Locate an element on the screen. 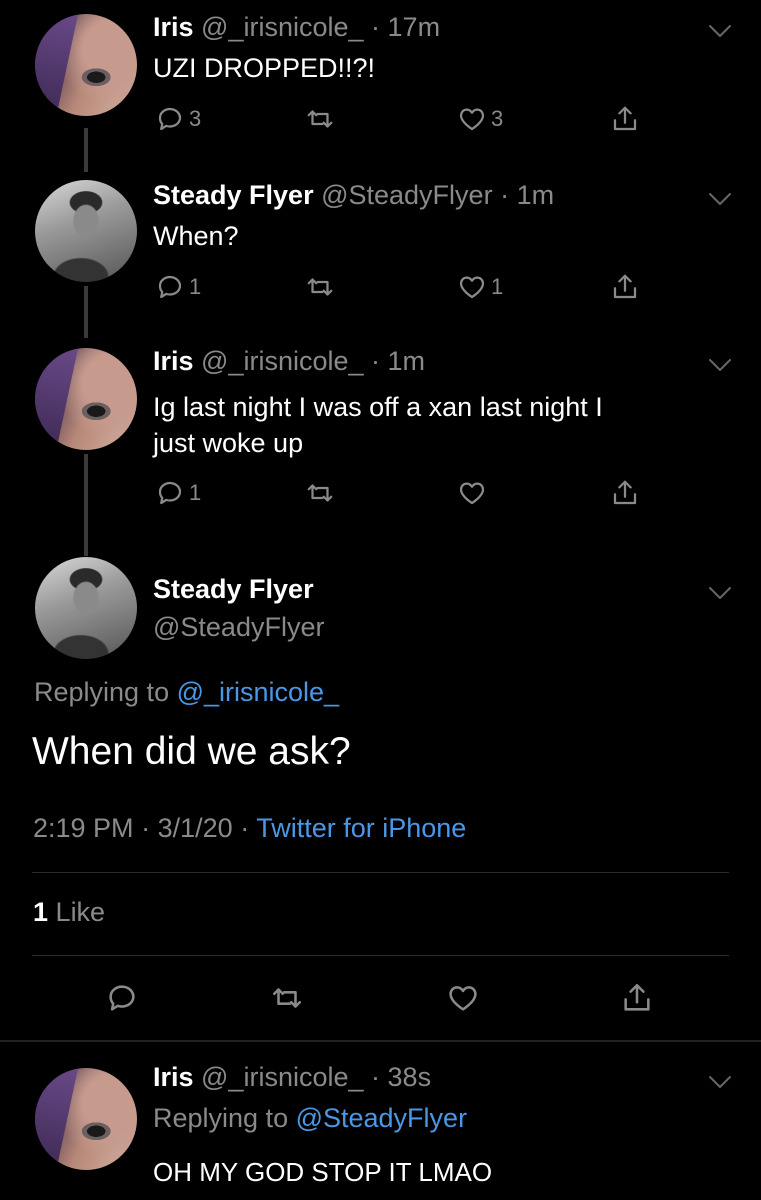  focused-tweet-actions is located at coordinates (380, 997).